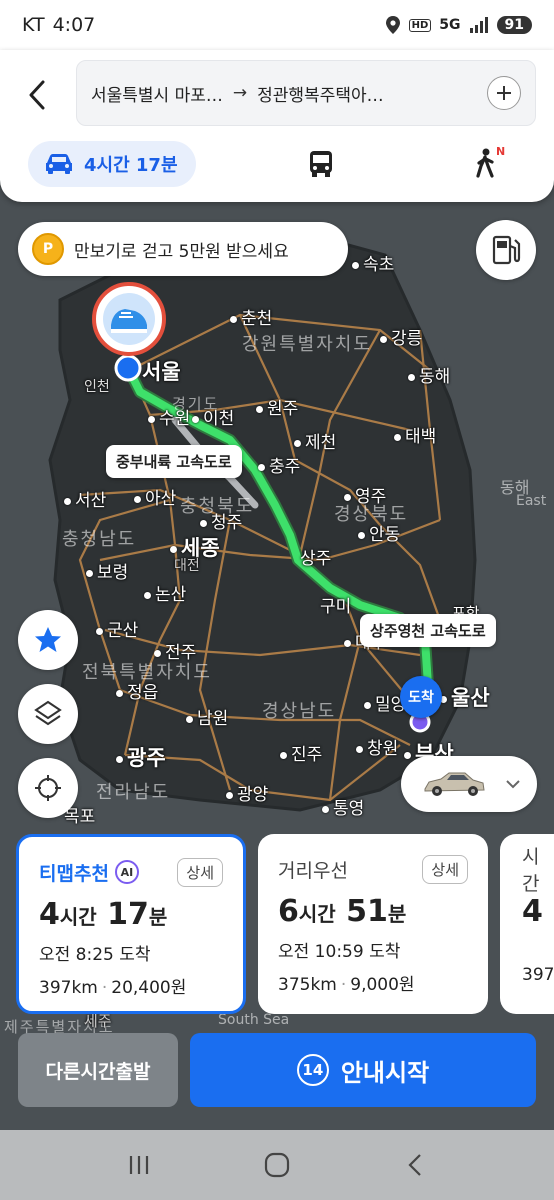  I want to click on city-label: 구미, so click(336, 607).